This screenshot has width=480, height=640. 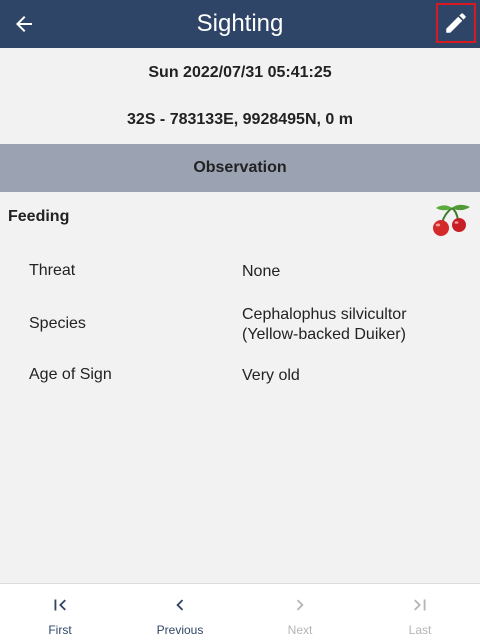 I want to click on field-label: Species, so click(x=57, y=323).